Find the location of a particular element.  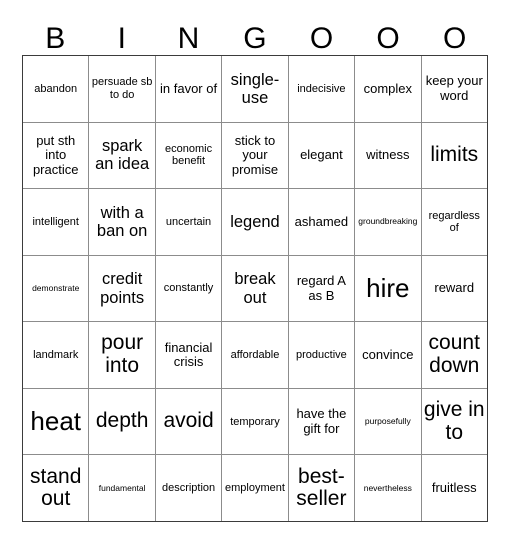

bingo-header-row: B I N G O O O is located at coordinates (255, 34).